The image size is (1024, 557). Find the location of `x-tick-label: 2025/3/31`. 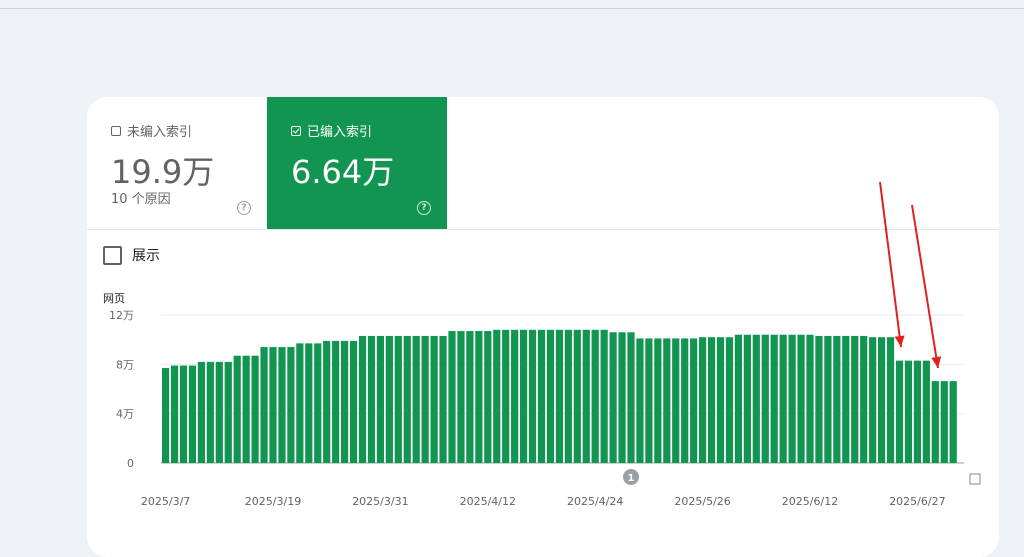

x-tick-label: 2025/3/31 is located at coordinates (380, 501).